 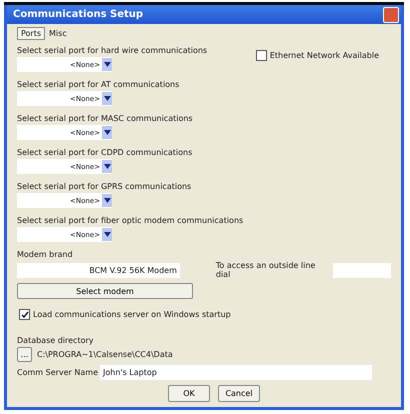 I want to click on field-label: Modem brand, so click(x=45, y=254).